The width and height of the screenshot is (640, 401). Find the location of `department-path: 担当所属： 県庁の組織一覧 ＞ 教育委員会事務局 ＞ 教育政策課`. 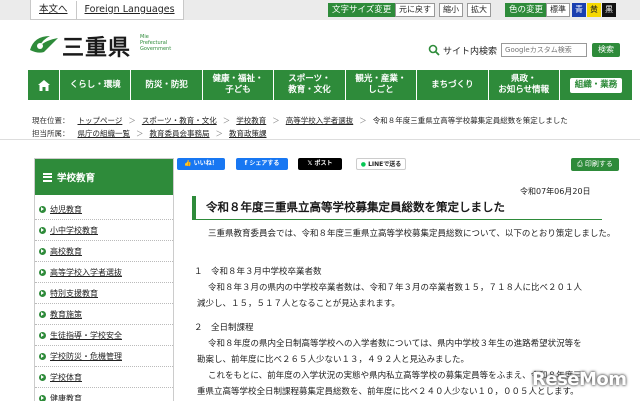

department-path: 担当所属： 県庁の組織一覧 ＞ 教育委員会事務局 ＞ 教育政策課 is located at coordinates (149, 133).